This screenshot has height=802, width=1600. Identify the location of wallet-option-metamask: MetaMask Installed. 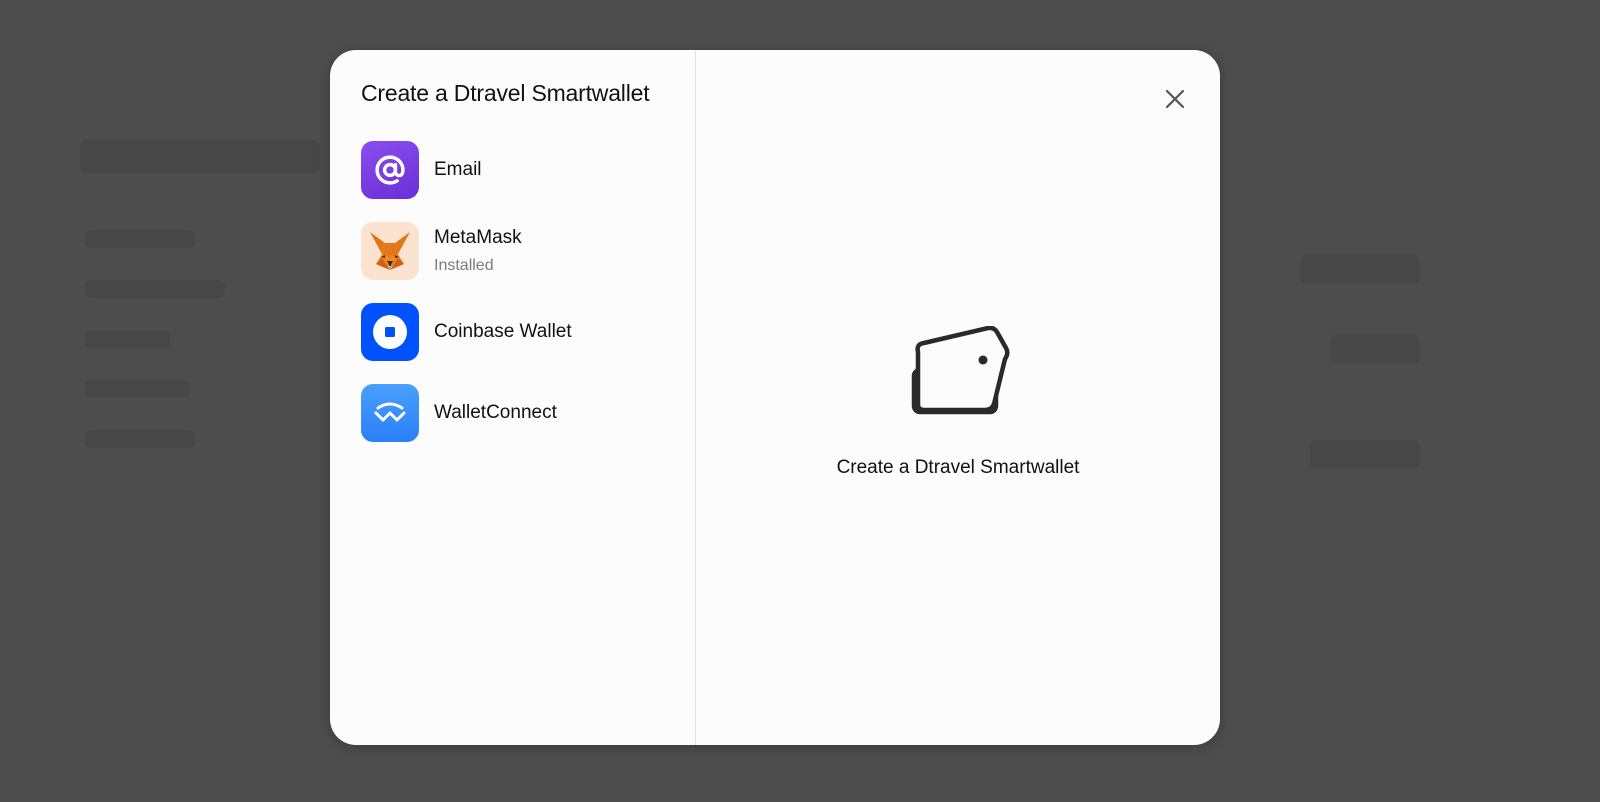
(513, 251).